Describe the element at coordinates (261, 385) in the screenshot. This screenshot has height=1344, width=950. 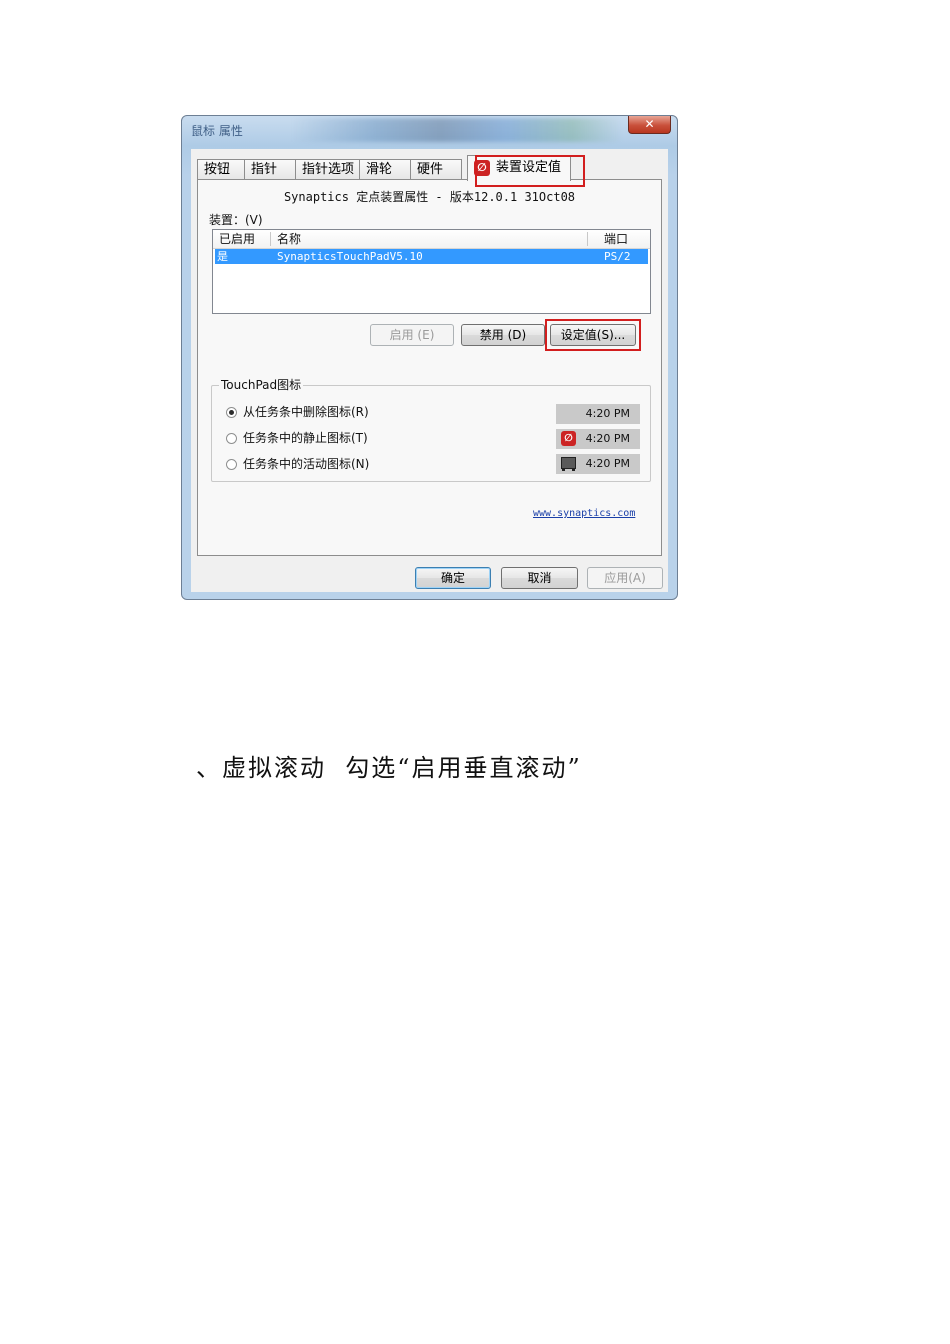
I see `group-title: TouchPad图标` at that location.